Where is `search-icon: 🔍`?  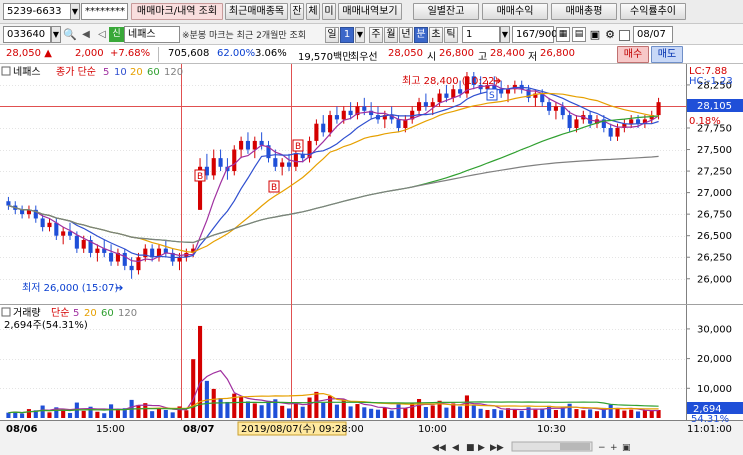 search-icon: 🔍 is located at coordinates (70, 34).